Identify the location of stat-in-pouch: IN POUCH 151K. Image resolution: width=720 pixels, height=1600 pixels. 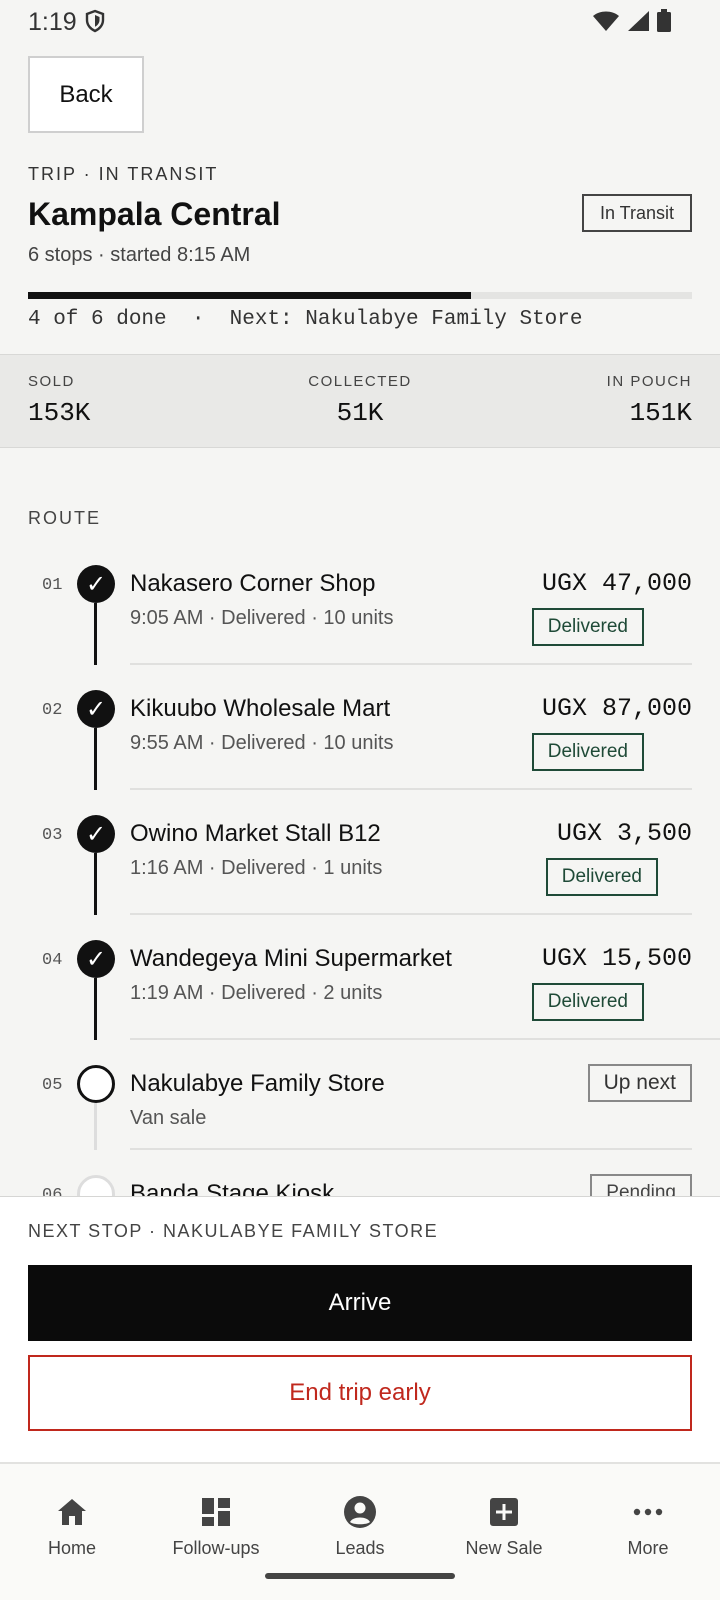
(649, 400).